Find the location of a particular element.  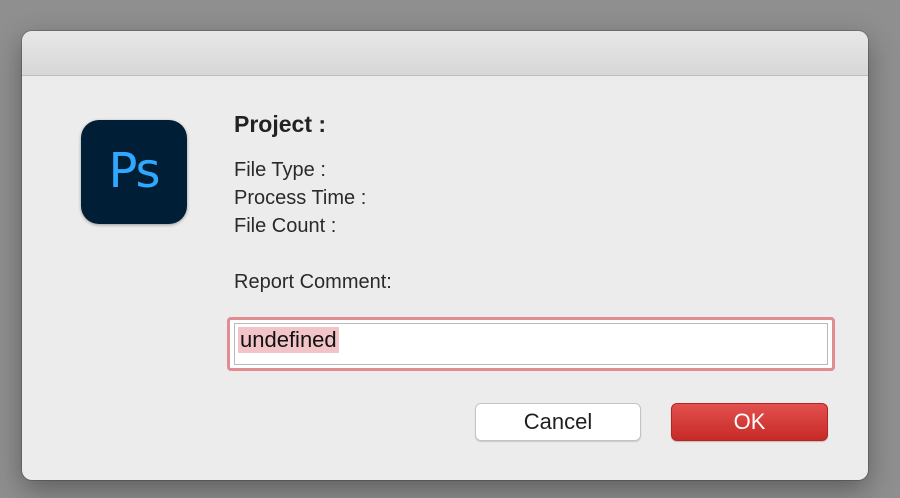

ok-button: OK is located at coordinates (749, 422).